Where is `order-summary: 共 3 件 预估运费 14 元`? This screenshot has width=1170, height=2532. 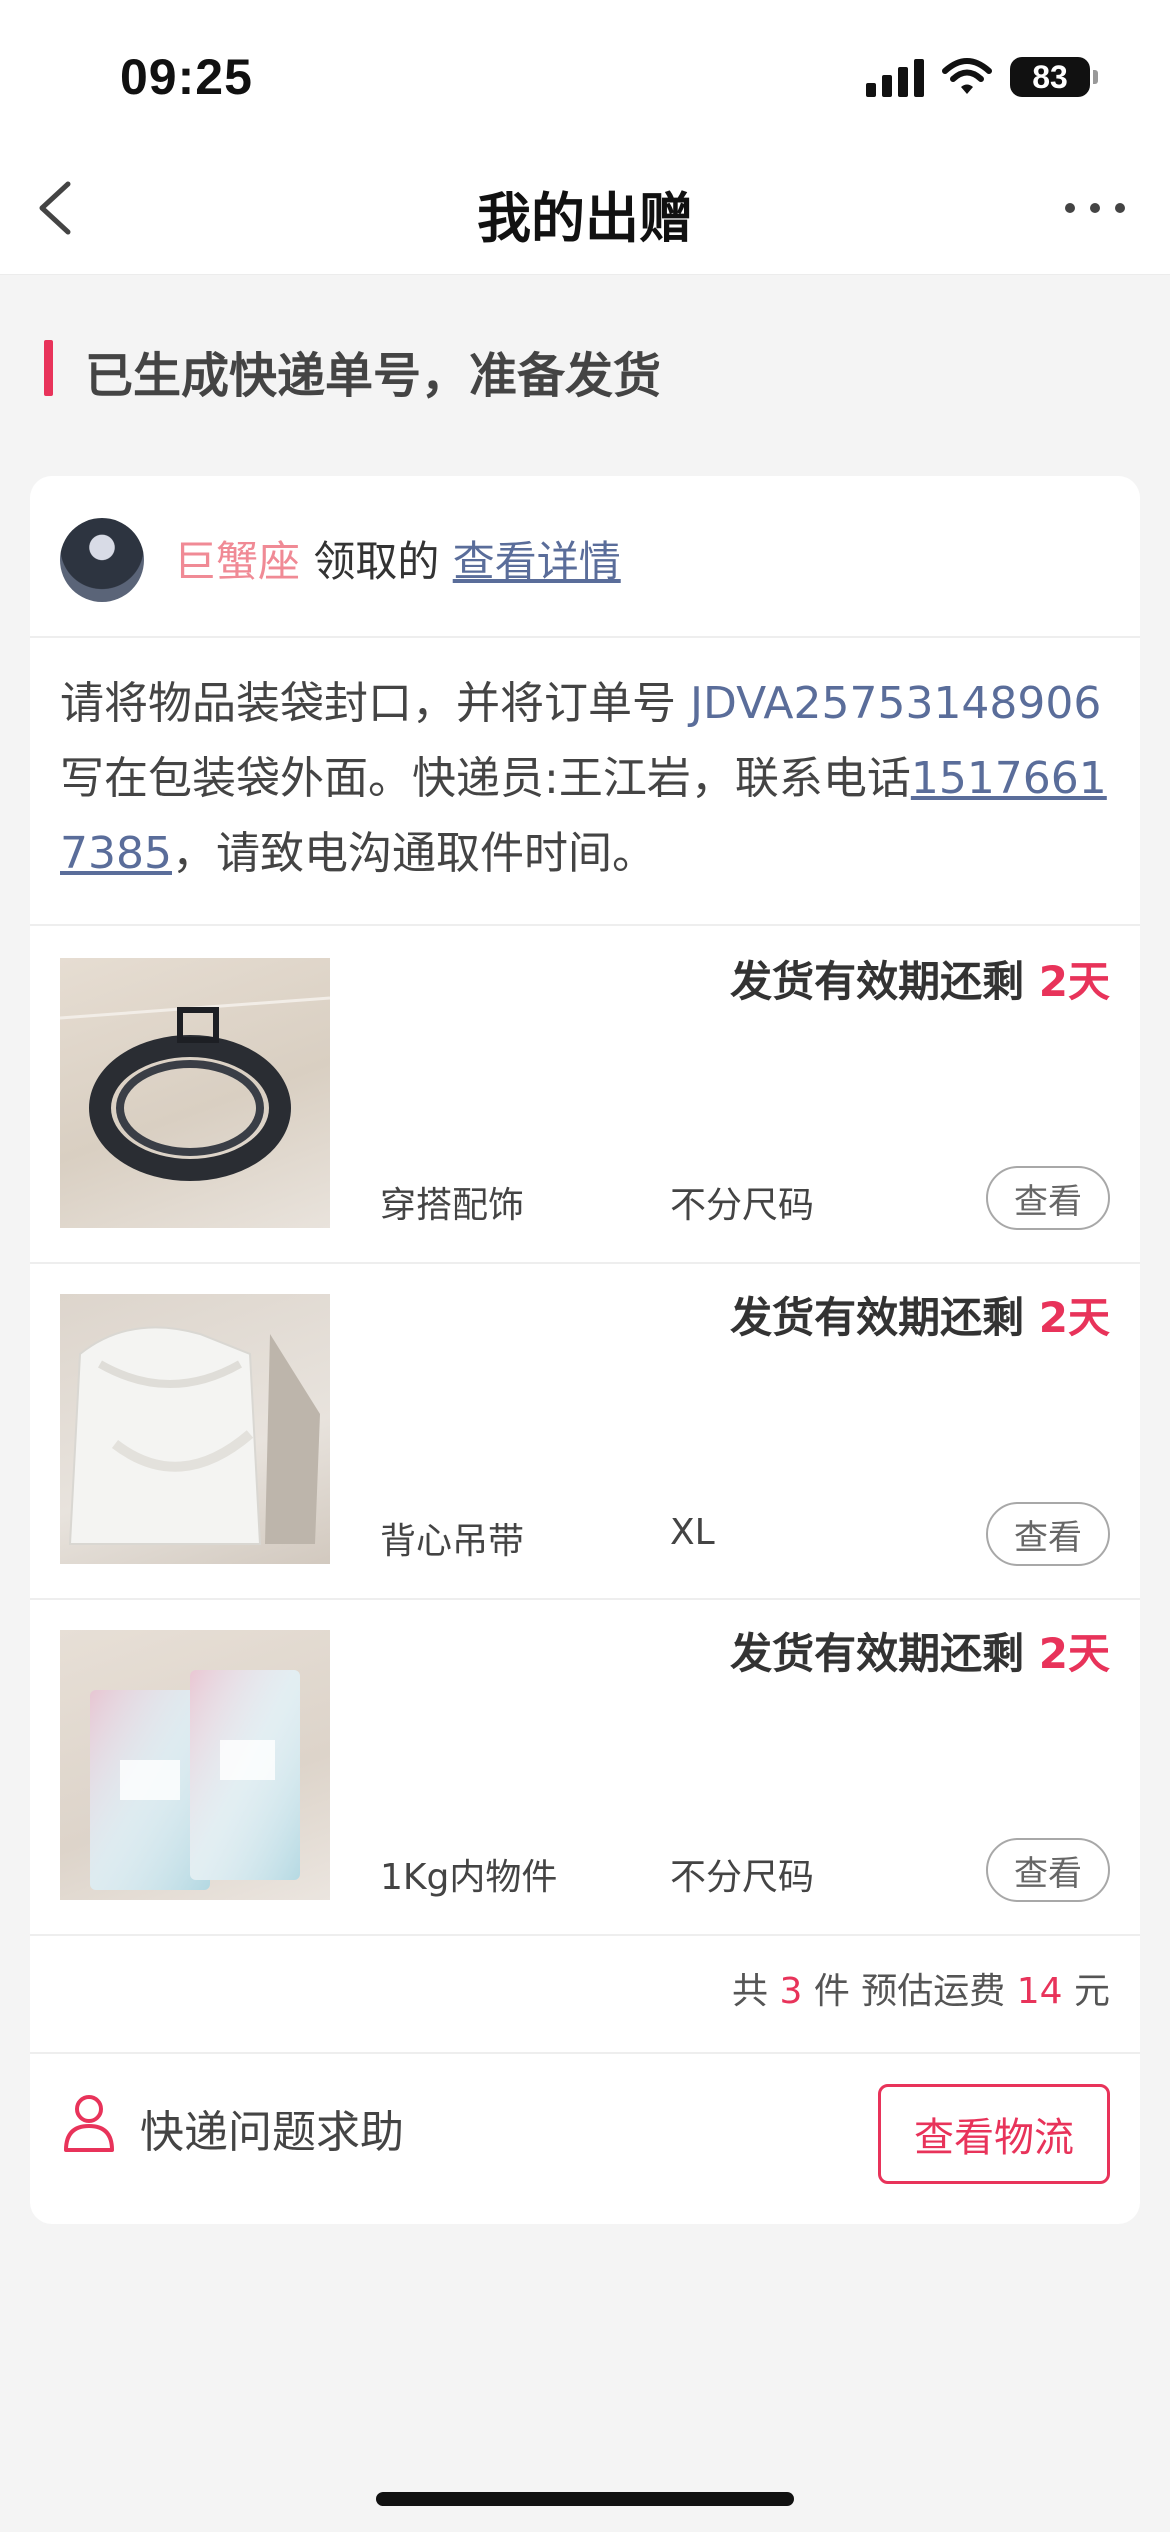
order-summary: 共 3 件 预估运费 14 元 is located at coordinates (921, 1988).